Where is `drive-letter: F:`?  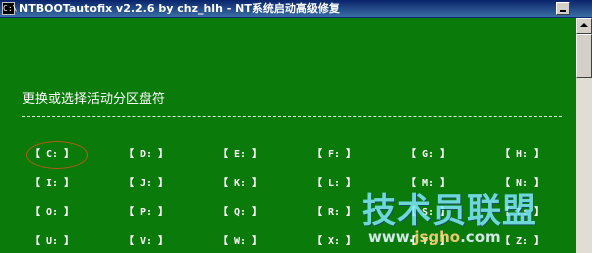 drive-letter: F: is located at coordinates (334, 154).